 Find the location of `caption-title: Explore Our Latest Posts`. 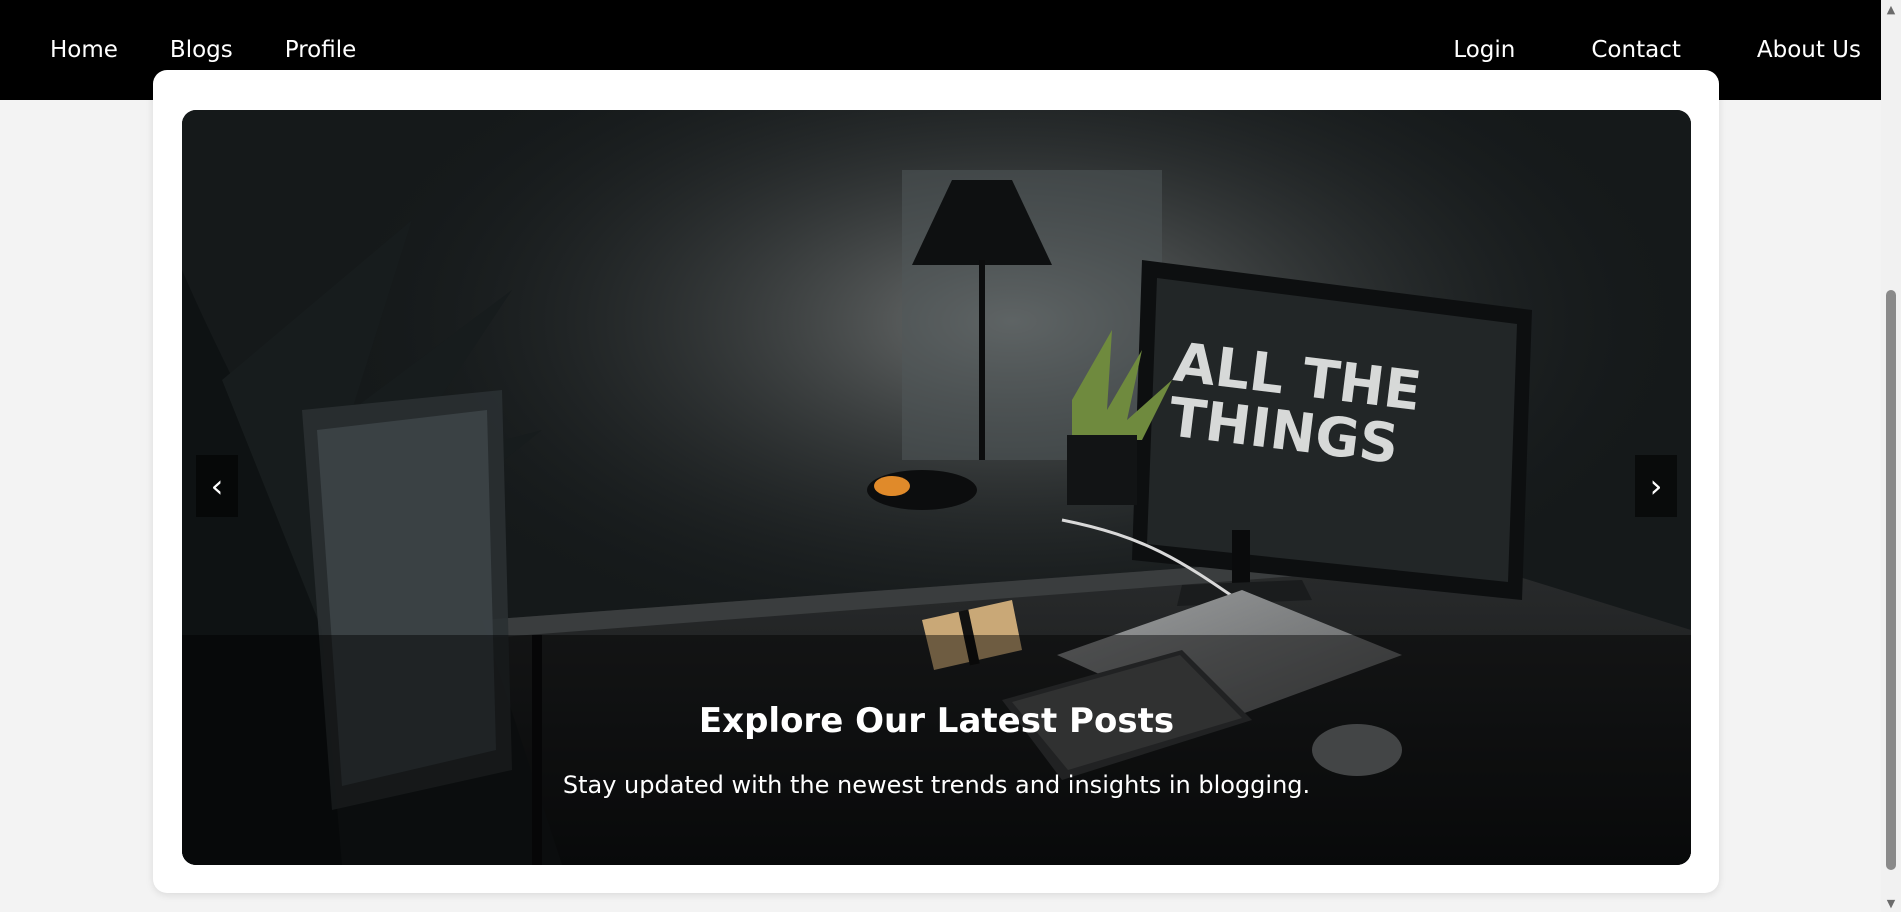

caption-title: Explore Our Latest Posts is located at coordinates (936, 721).